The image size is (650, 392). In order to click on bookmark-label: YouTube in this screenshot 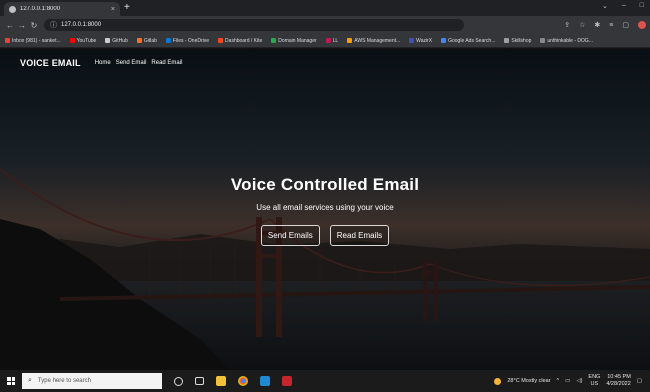, I will do `click(86, 40)`.